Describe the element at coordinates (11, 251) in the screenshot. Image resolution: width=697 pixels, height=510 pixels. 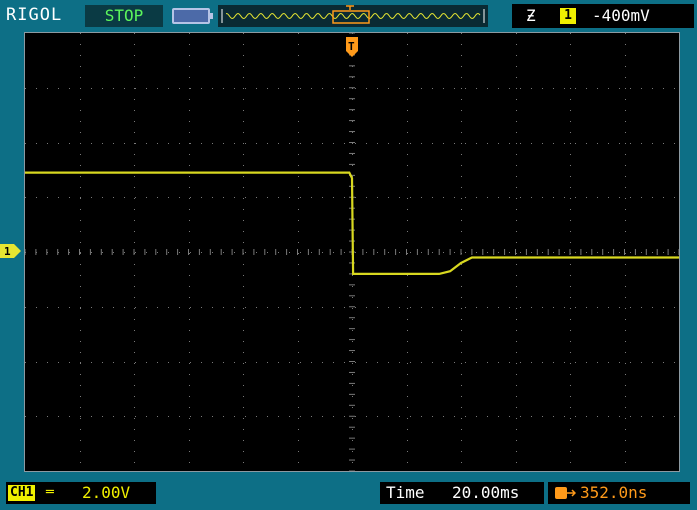
I see `channel1-ground-marker: 1` at that location.